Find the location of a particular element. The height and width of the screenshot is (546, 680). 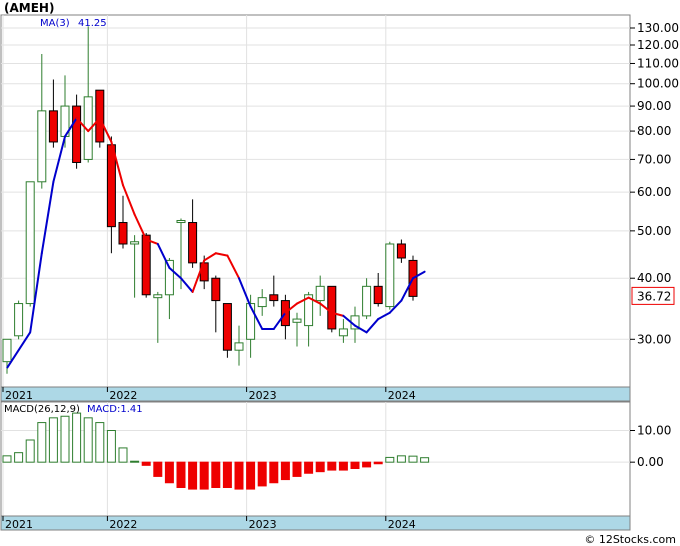

price-x-label: 2024 is located at coordinates (402, 395).